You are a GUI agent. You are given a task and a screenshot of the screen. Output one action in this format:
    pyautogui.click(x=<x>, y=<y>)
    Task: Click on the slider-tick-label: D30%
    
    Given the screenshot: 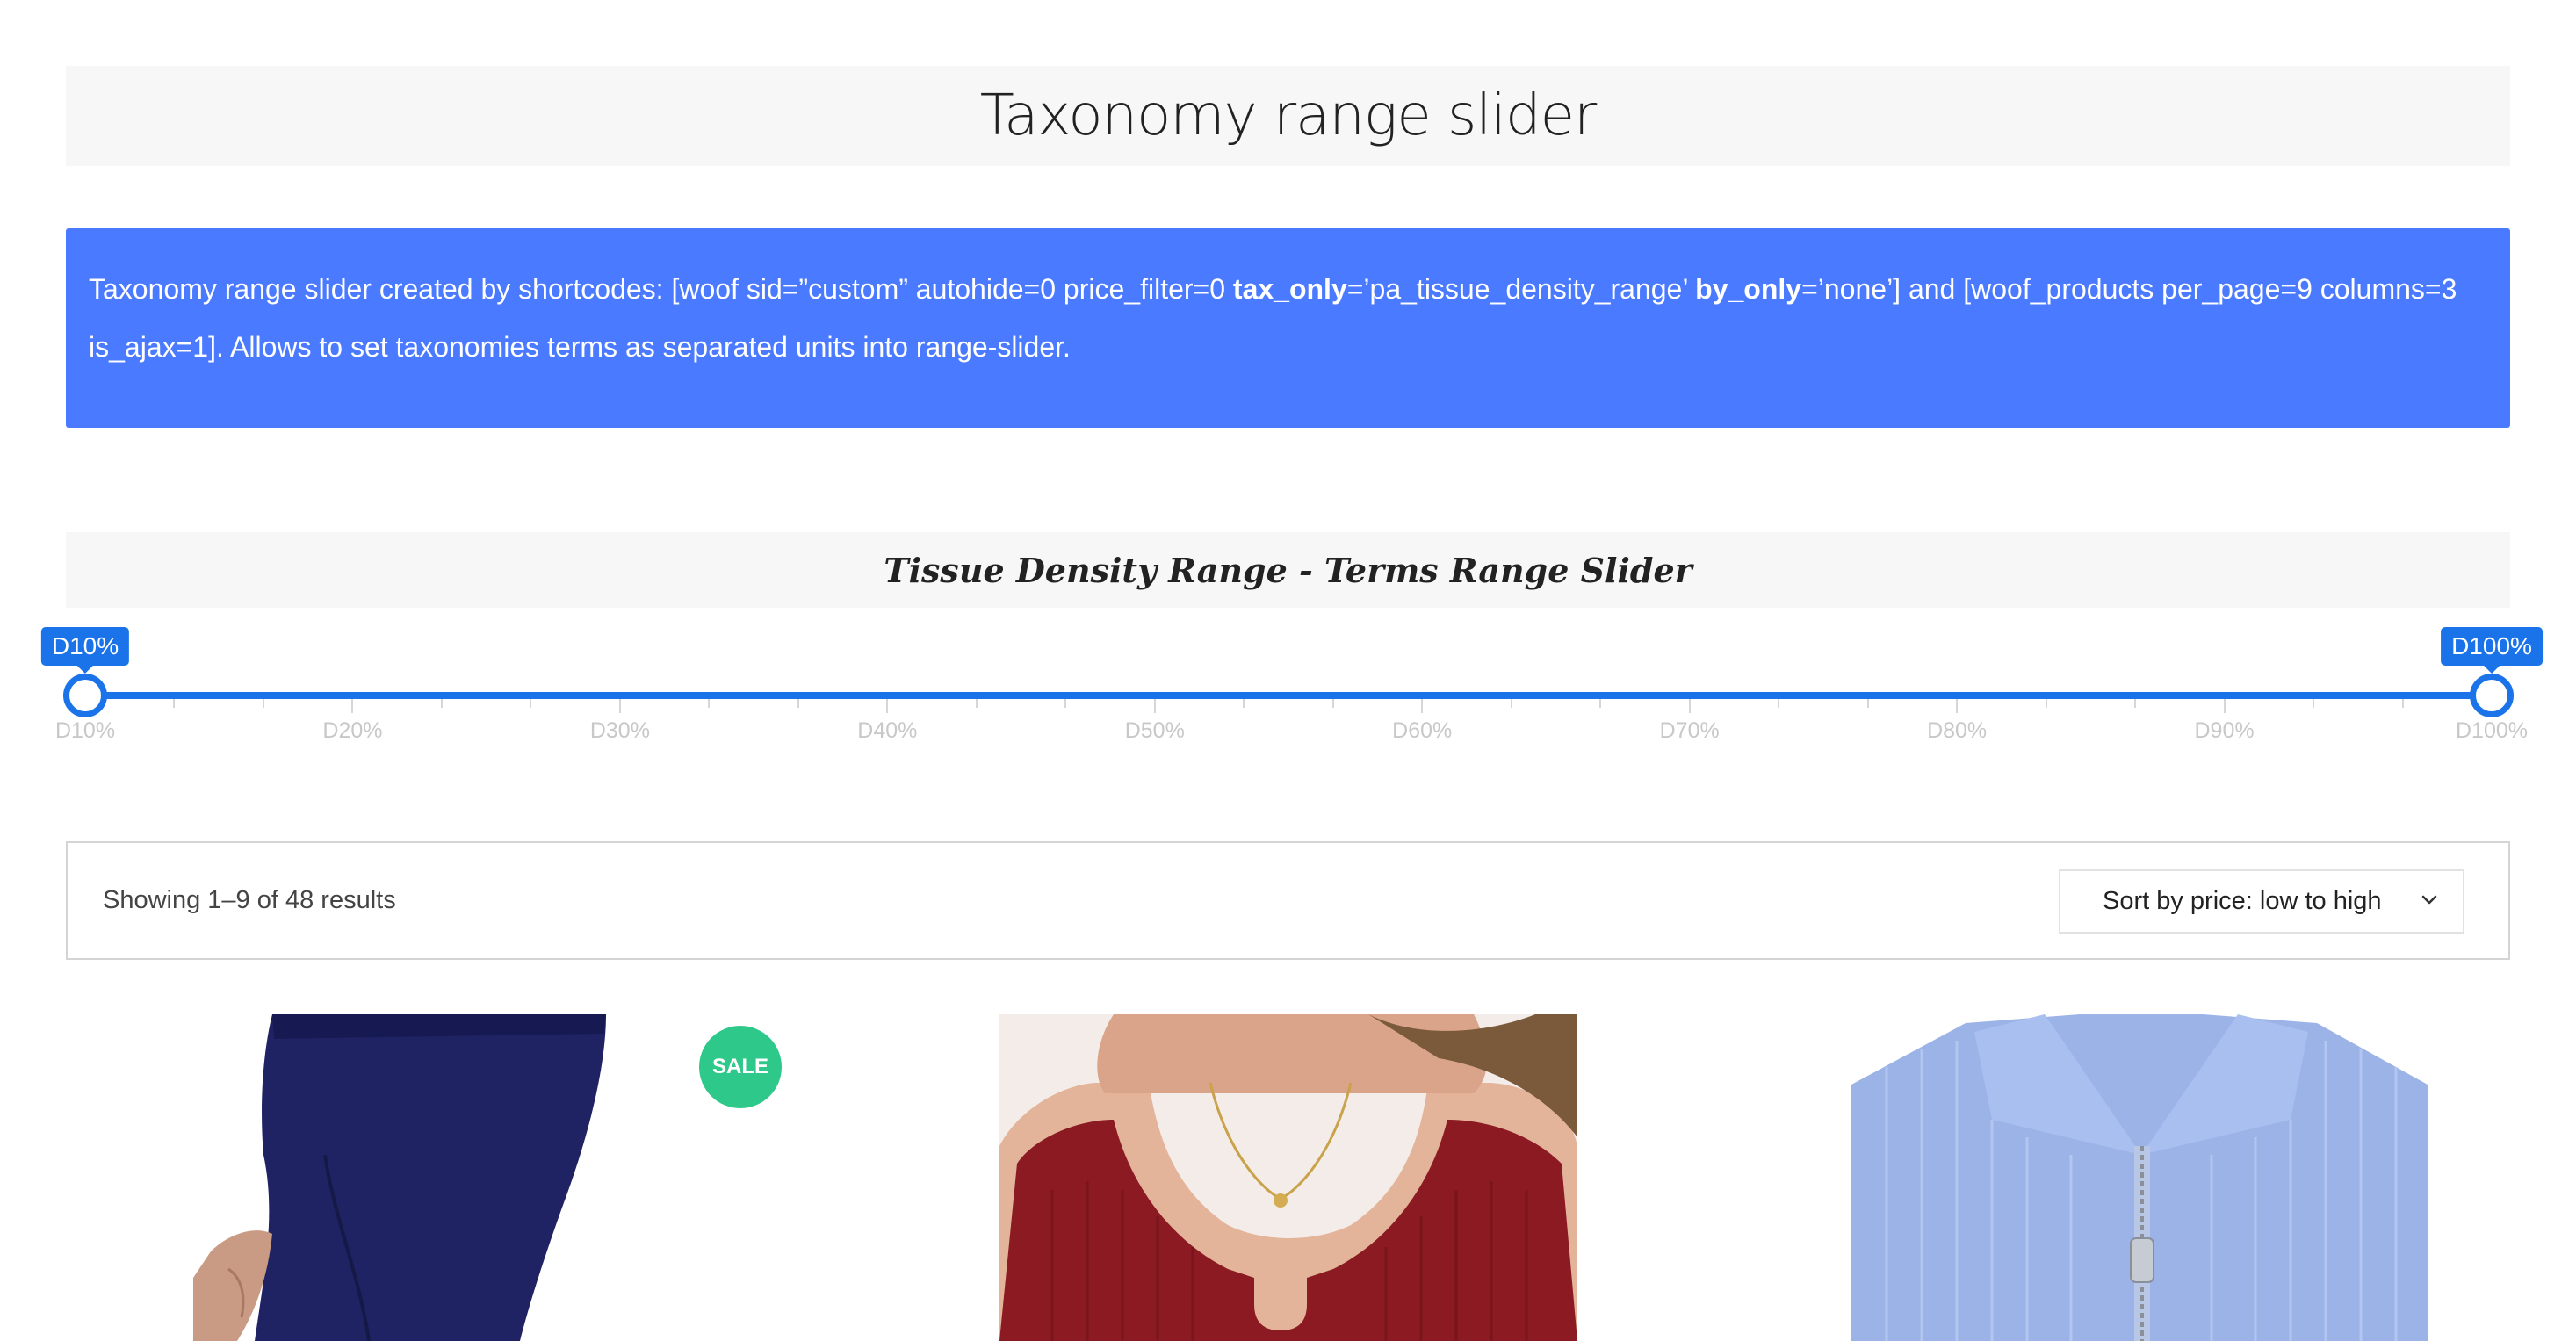 What is the action you would take?
    pyautogui.click(x=619, y=730)
    